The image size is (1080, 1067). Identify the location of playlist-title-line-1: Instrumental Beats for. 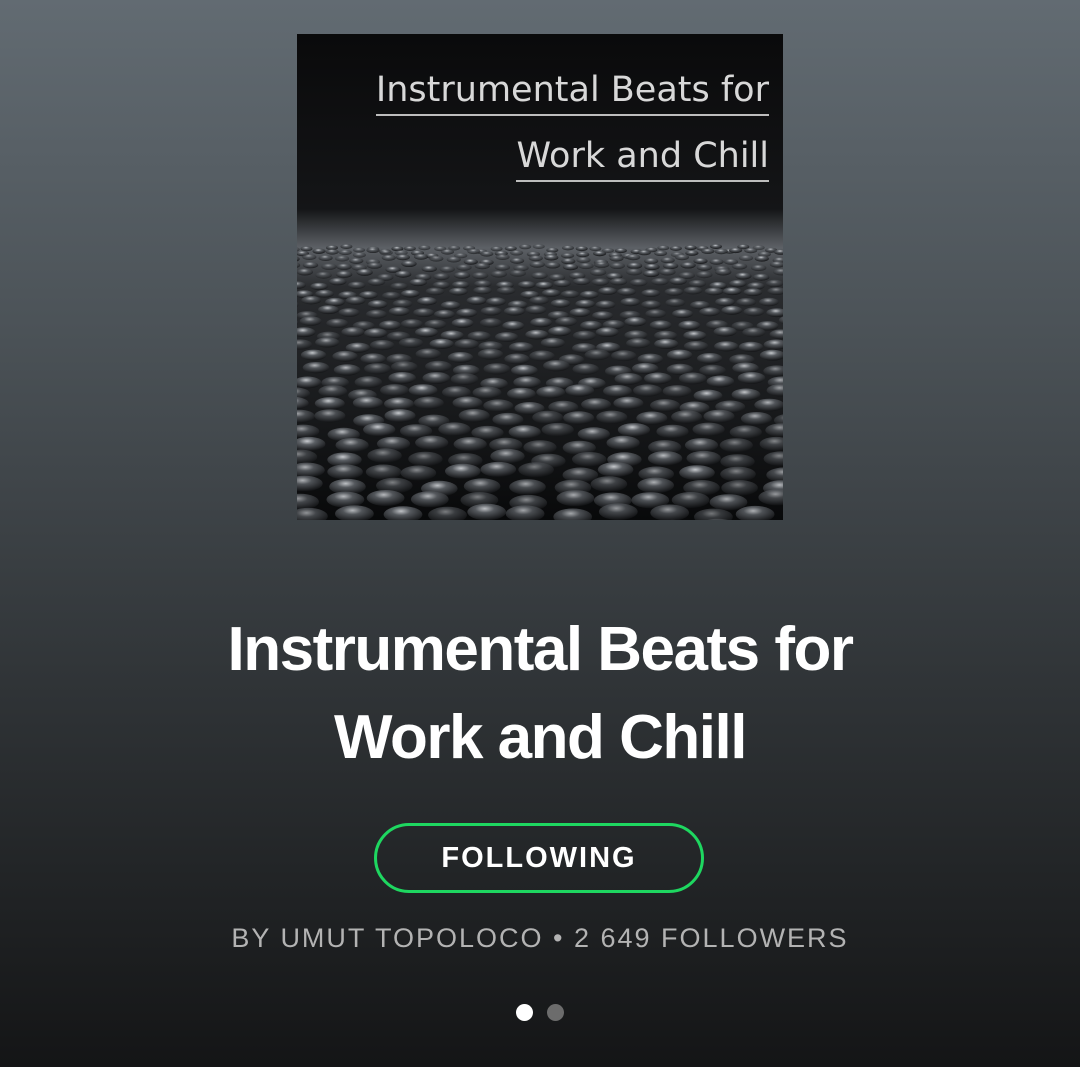
(540, 649).